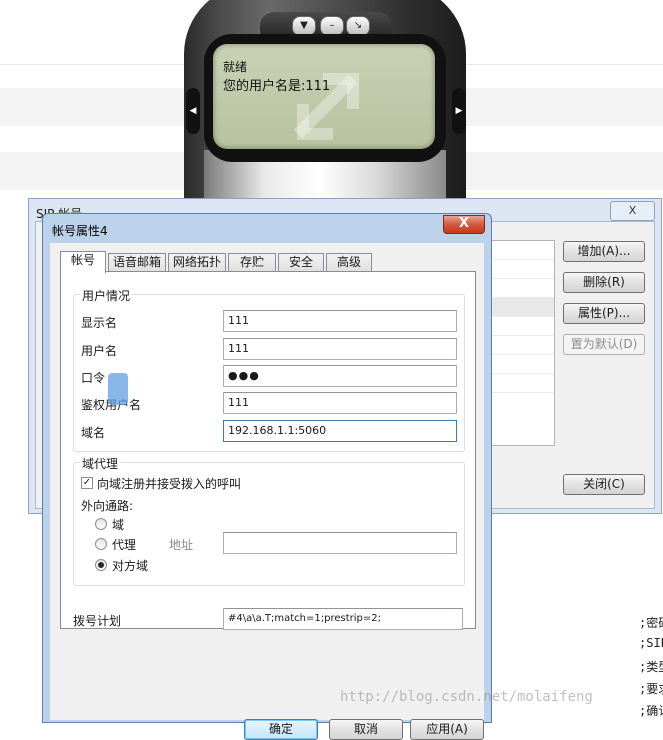  I want to click on auth-name-field: 111, so click(340, 403).